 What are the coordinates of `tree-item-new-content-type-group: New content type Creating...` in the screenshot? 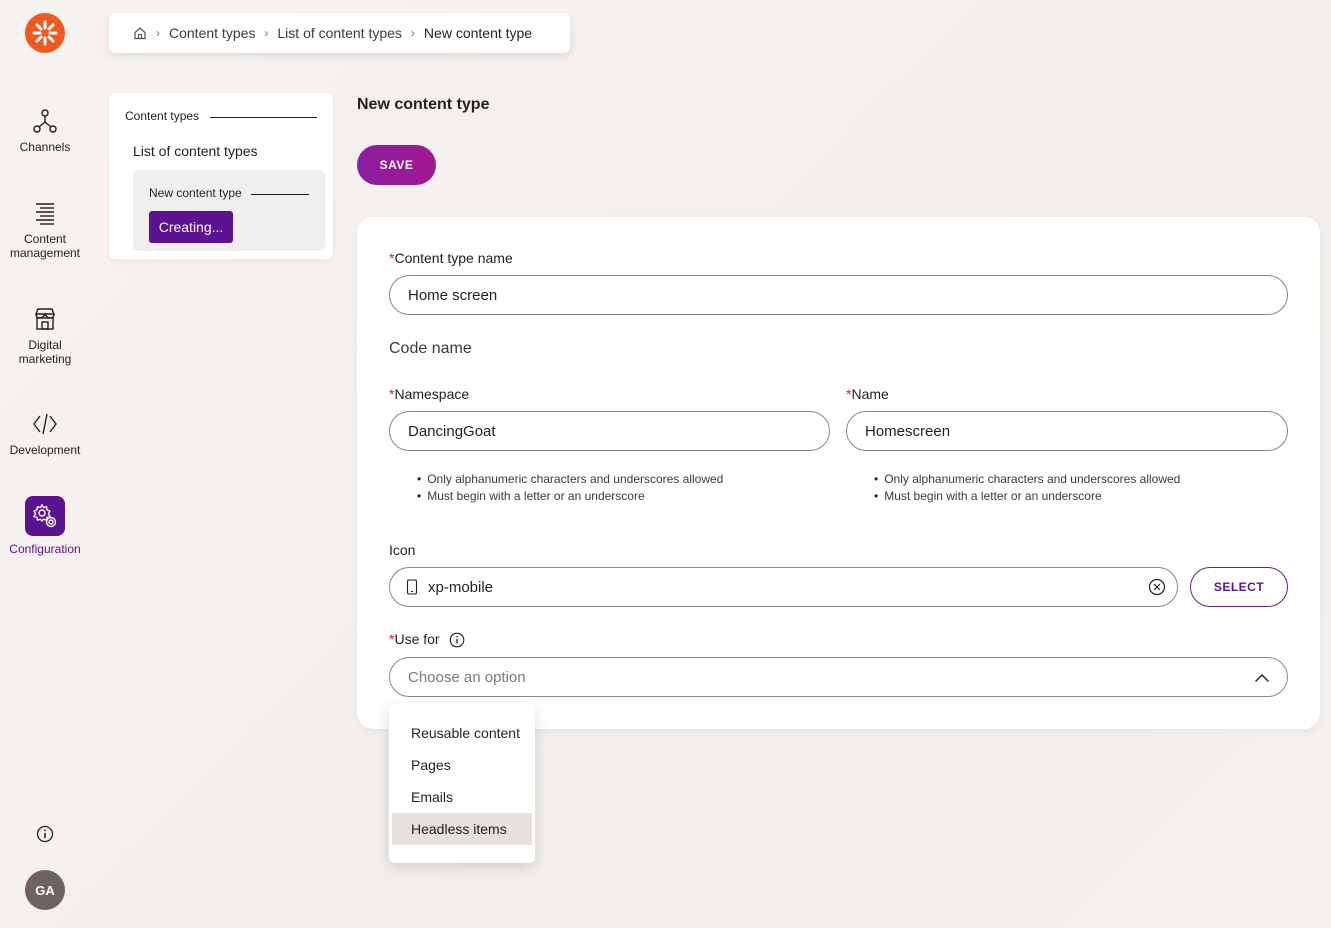 It's located at (229, 210).